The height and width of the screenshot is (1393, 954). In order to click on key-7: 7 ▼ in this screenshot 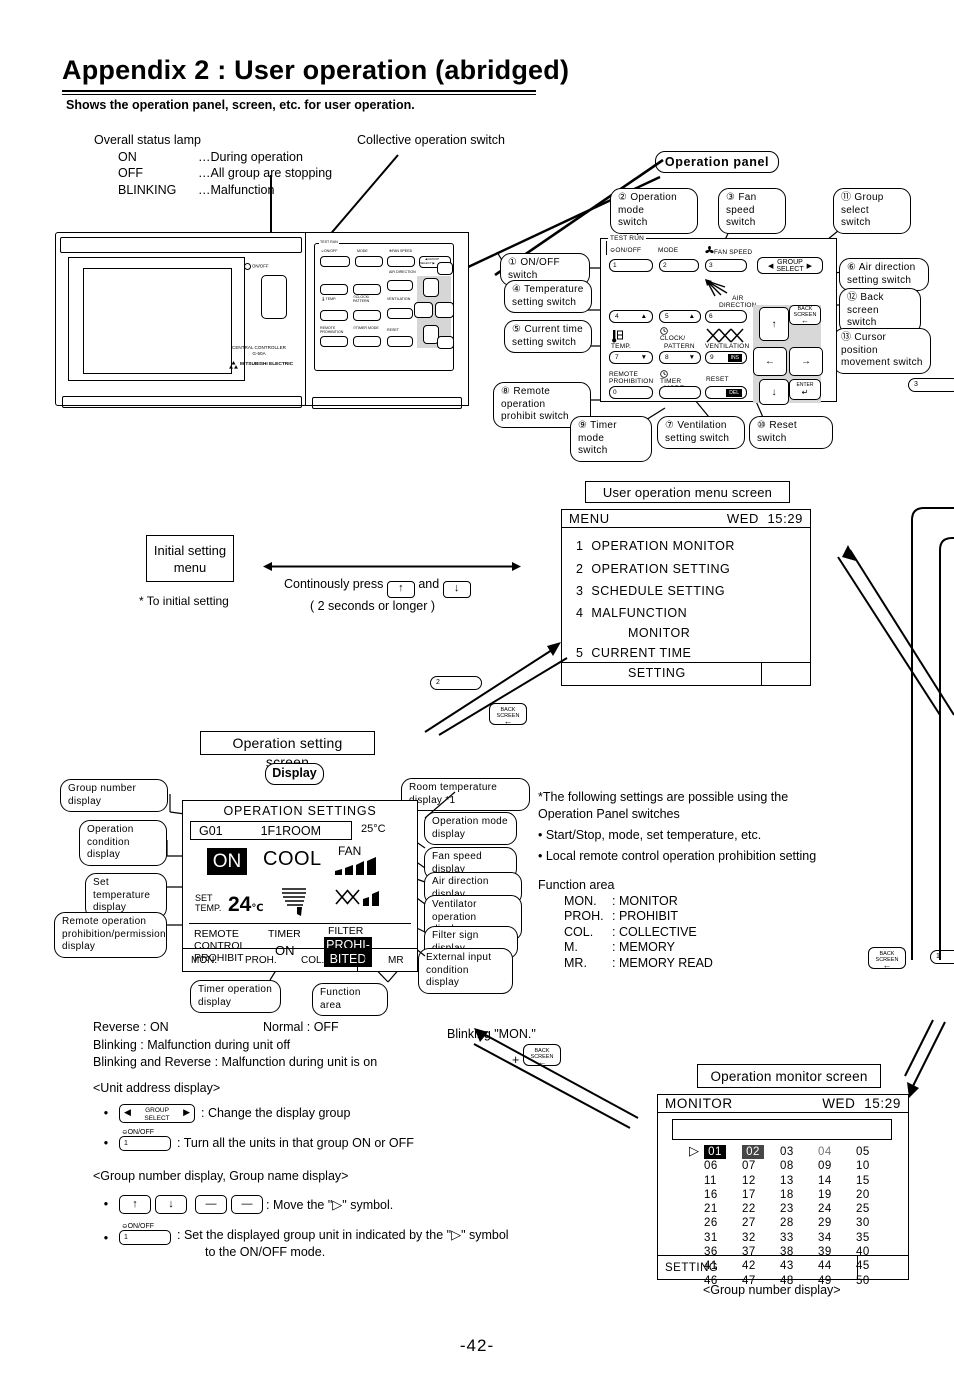, I will do `click(631, 357)`.